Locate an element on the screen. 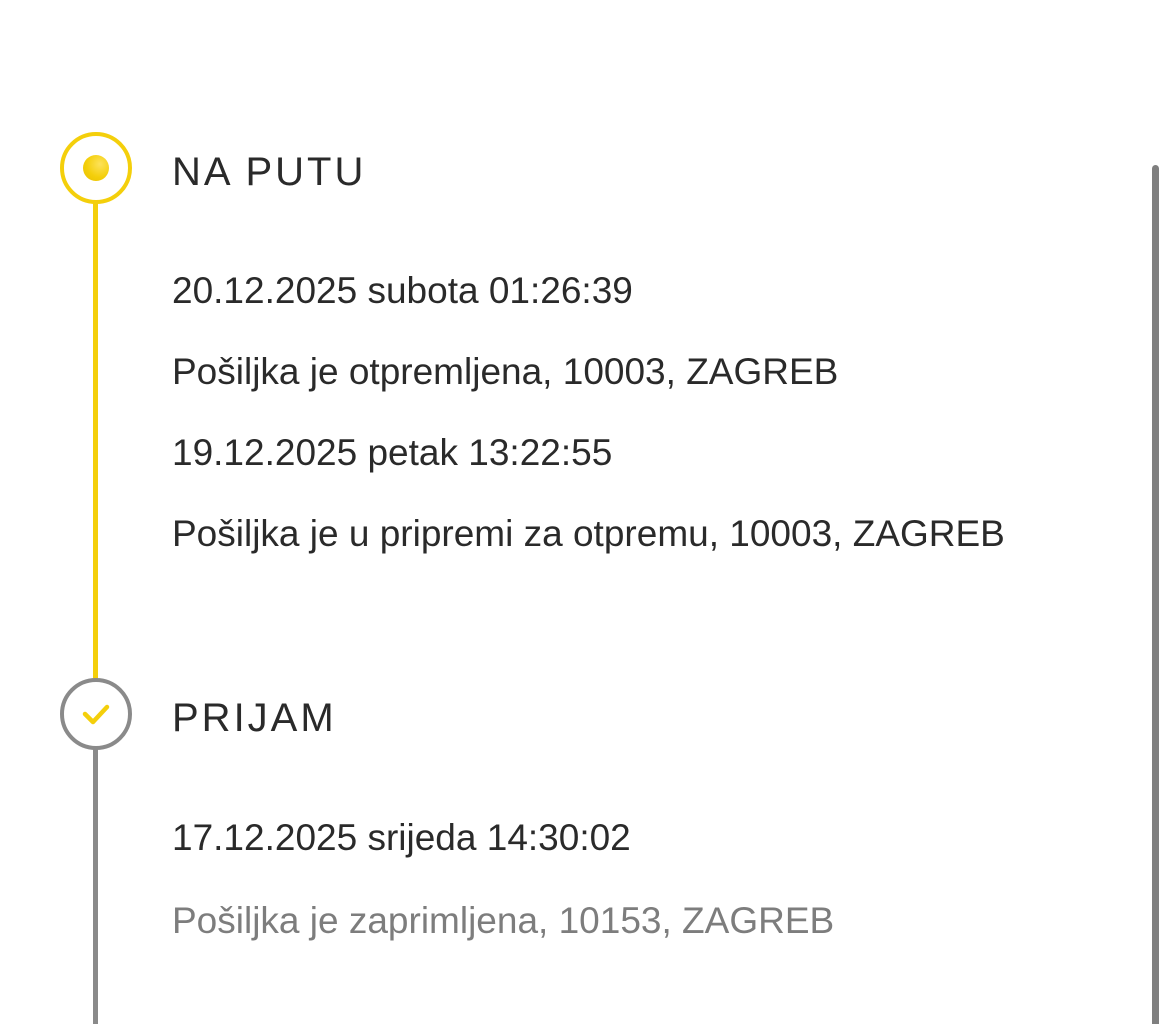 The image size is (1170, 1024). status-dot is located at coordinates (96, 168).